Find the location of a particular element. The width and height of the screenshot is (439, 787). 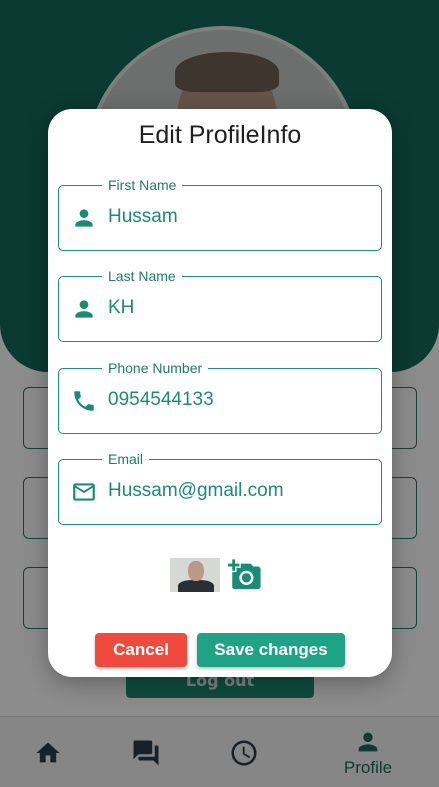

field-label: Phone Number is located at coordinates (155, 368).